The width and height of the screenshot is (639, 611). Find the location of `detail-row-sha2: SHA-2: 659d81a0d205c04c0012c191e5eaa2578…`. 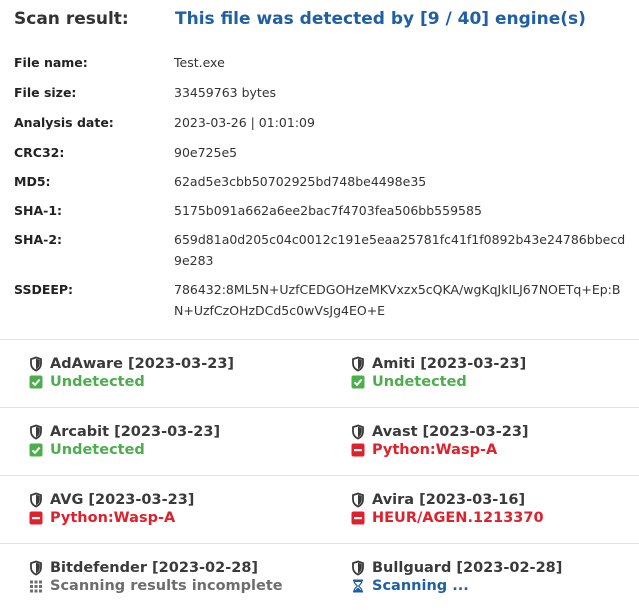

detail-row-sha2: SHA-2: 659d81a0d205c04c0012c191e5eaa2578… is located at coordinates (324, 256).